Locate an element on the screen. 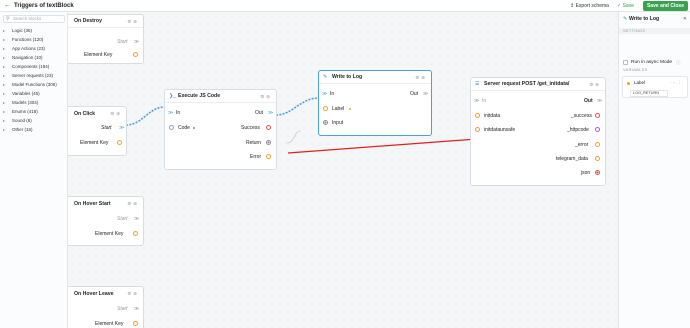  help-icon: ⓘ is located at coordinates (678, 62).